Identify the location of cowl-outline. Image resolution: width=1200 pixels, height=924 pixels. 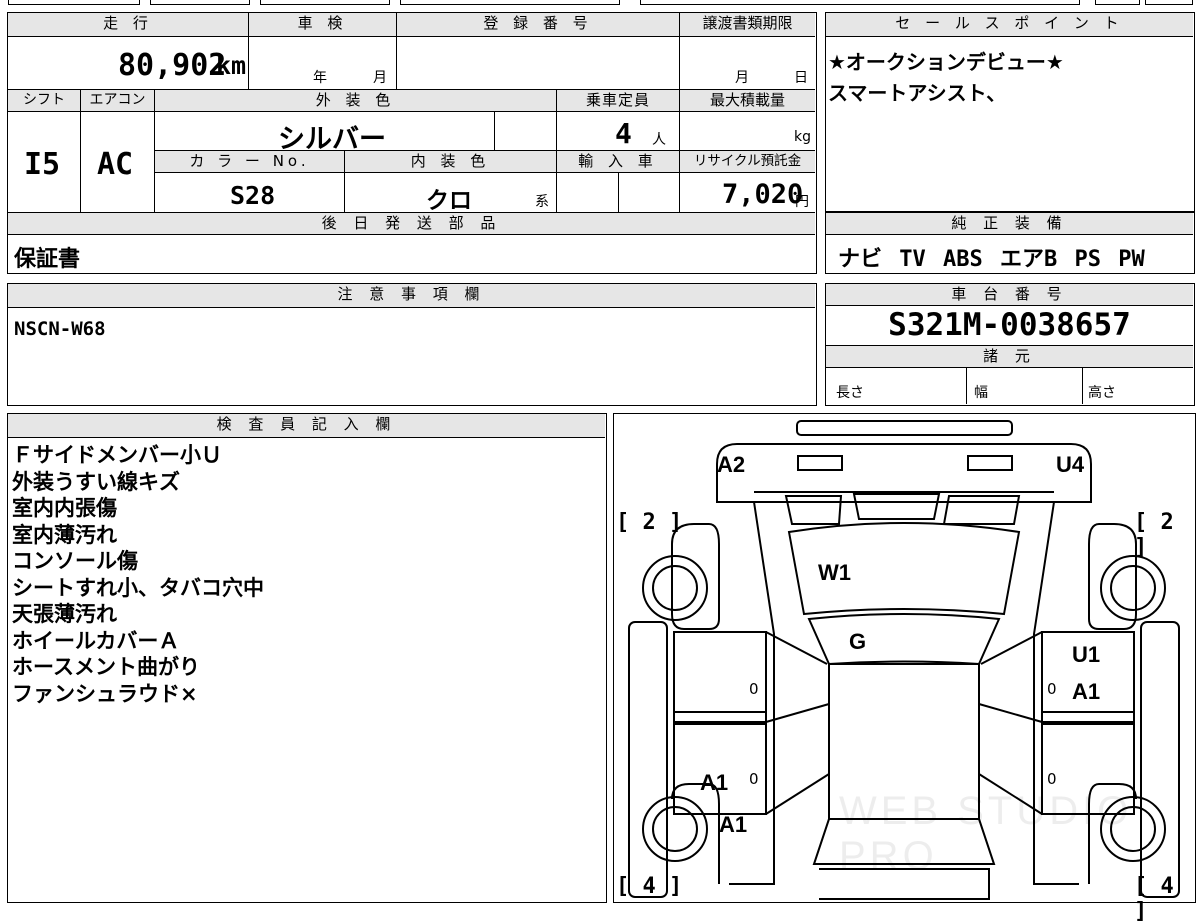
(896, 506).